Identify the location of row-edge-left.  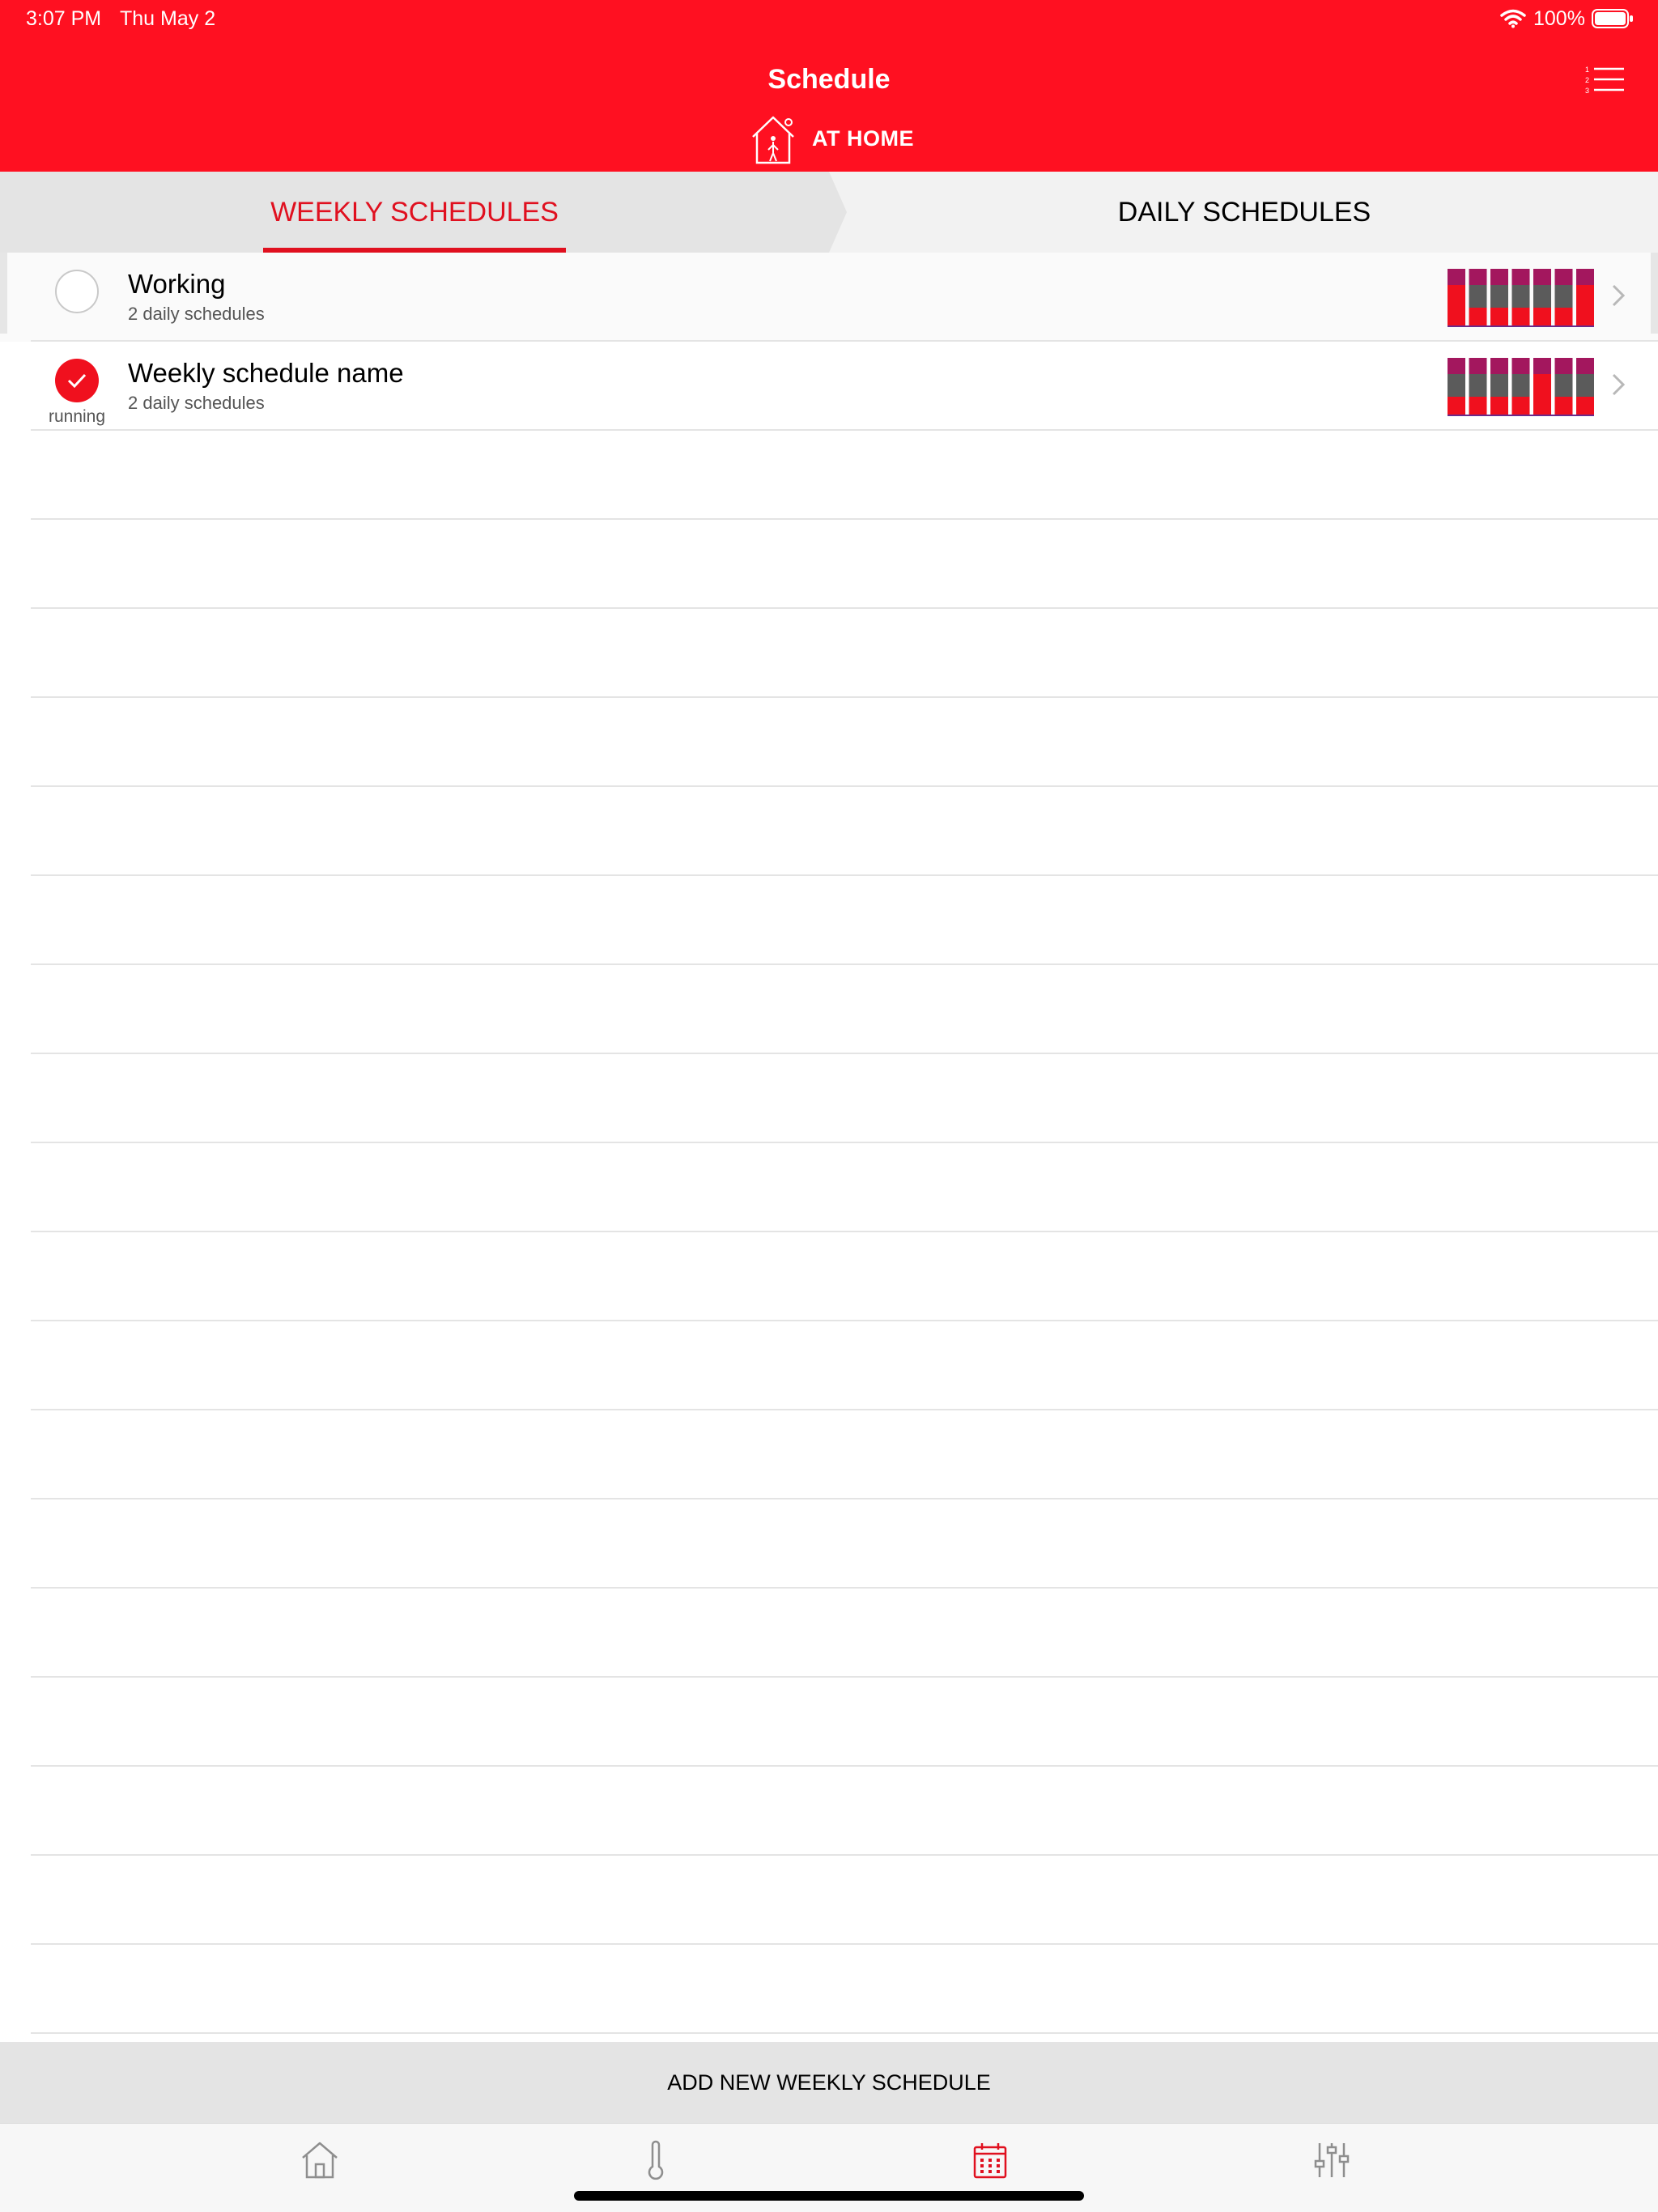
(3, 293).